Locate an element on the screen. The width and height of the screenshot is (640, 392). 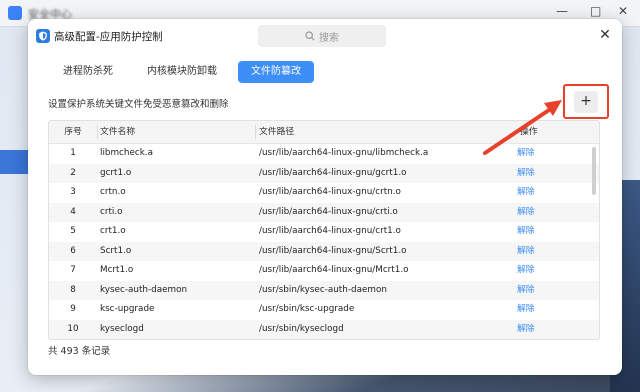
header-index: 序号 is located at coordinates (73, 132).